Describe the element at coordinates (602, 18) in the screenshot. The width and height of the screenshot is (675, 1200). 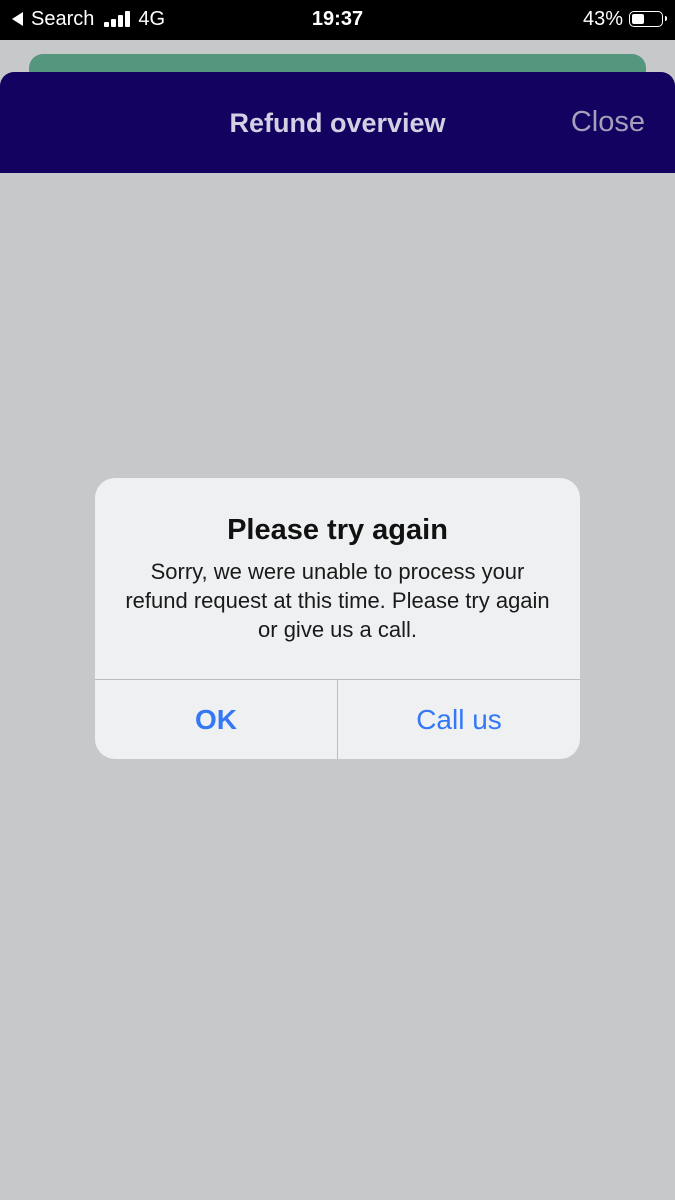
I see `battery-percent: 43%` at that location.